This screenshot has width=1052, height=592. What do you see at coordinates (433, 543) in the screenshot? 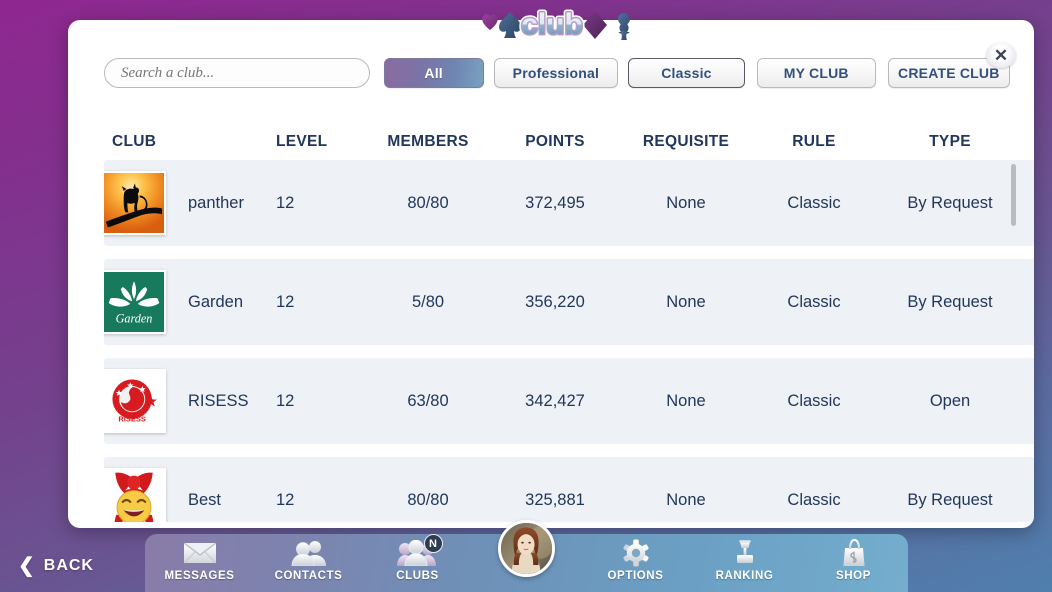
I see `clubs-badge: N` at bounding box center [433, 543].